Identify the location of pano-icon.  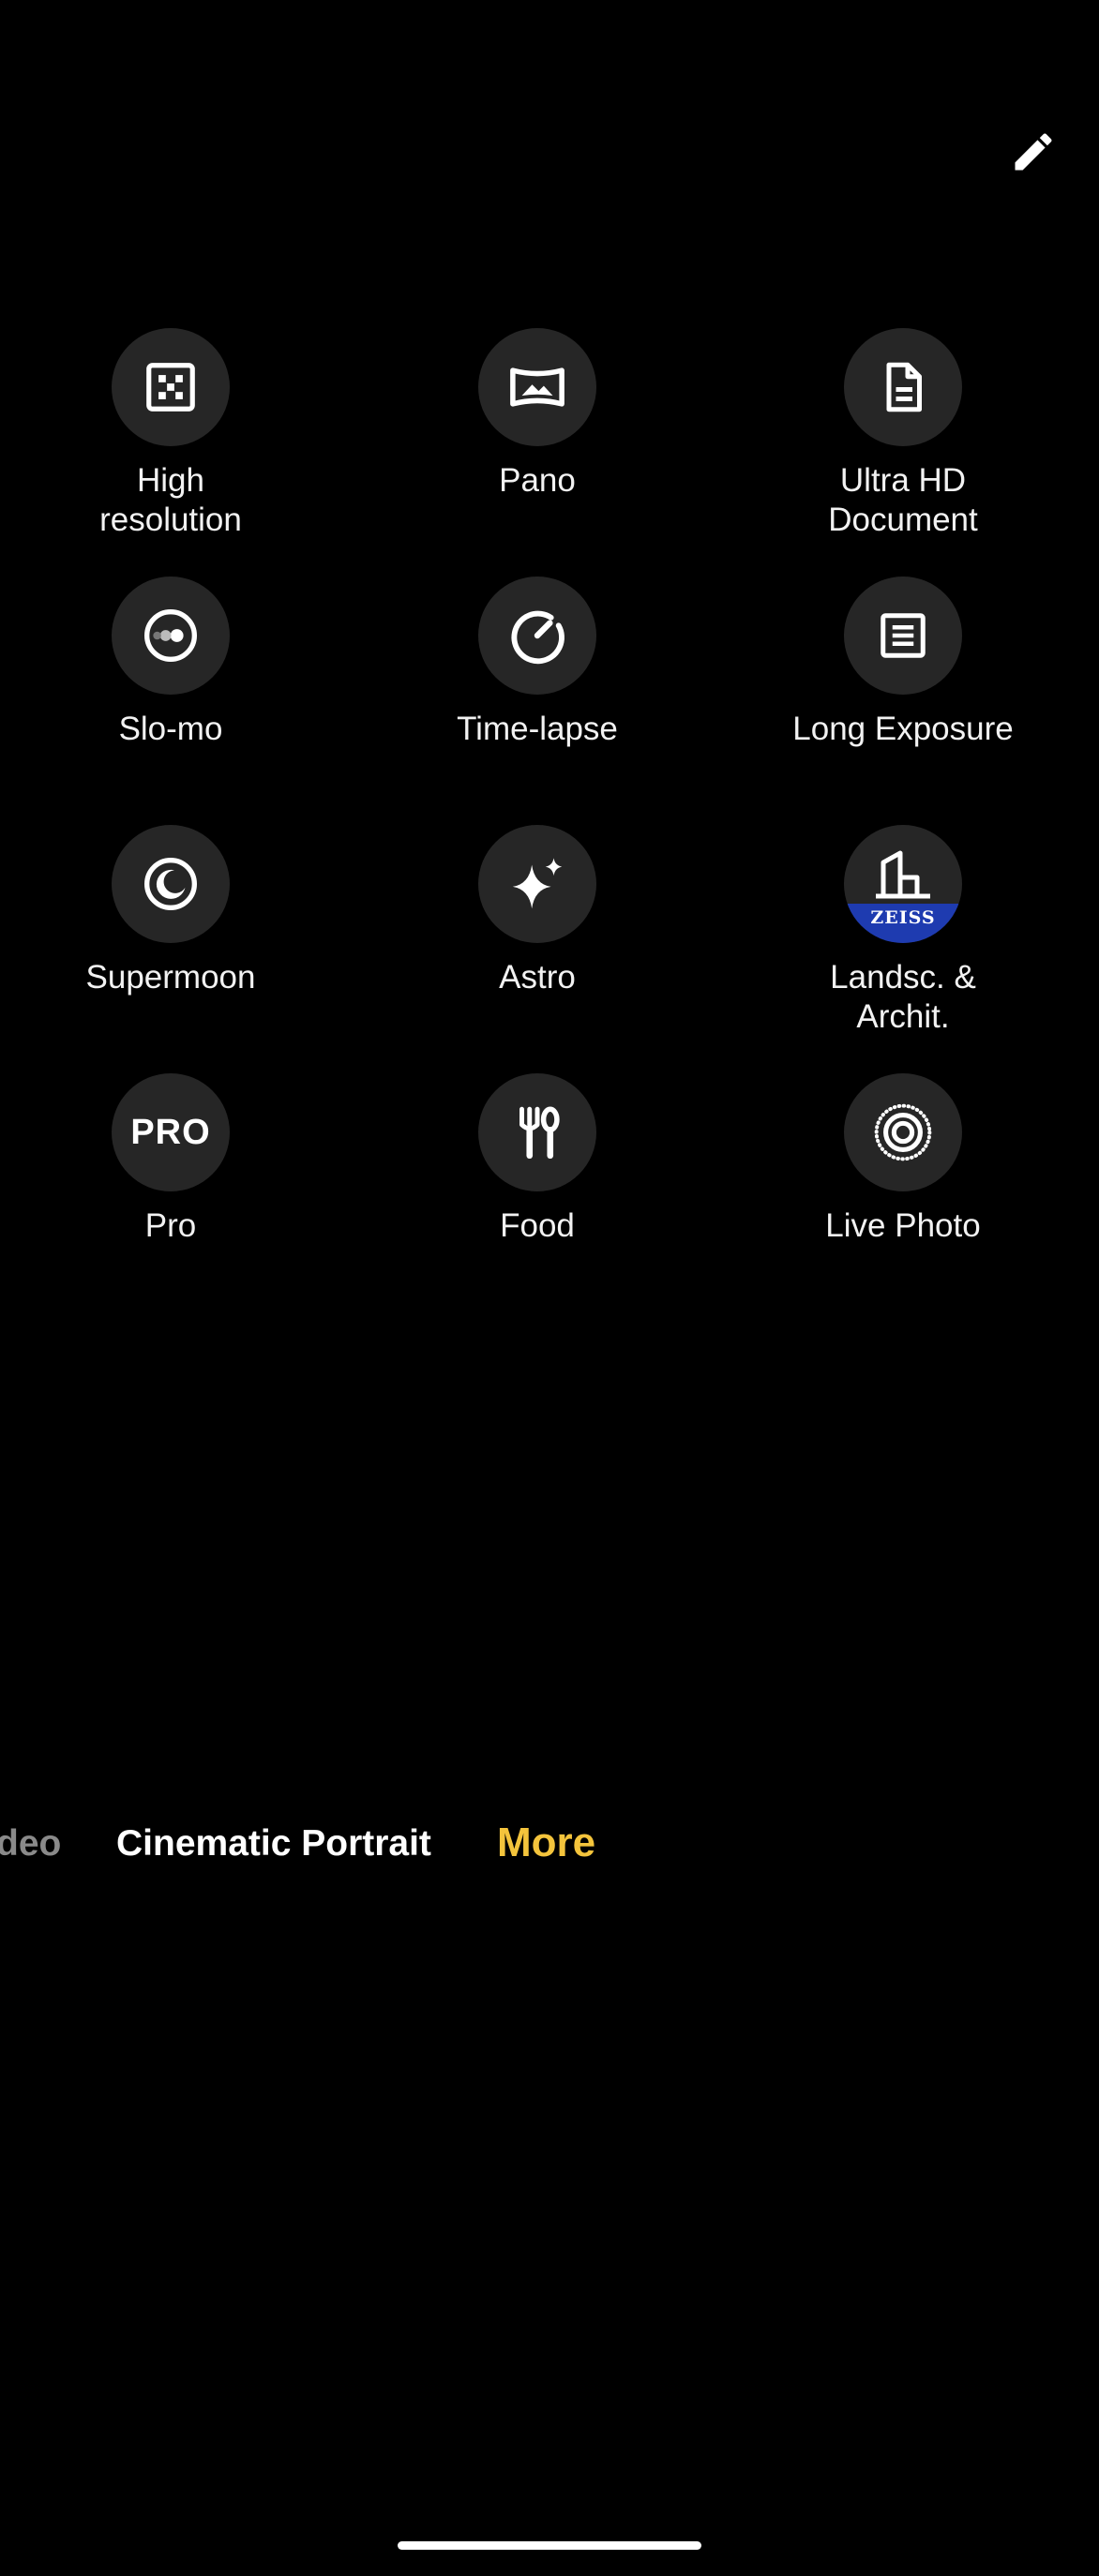
(537, 387).